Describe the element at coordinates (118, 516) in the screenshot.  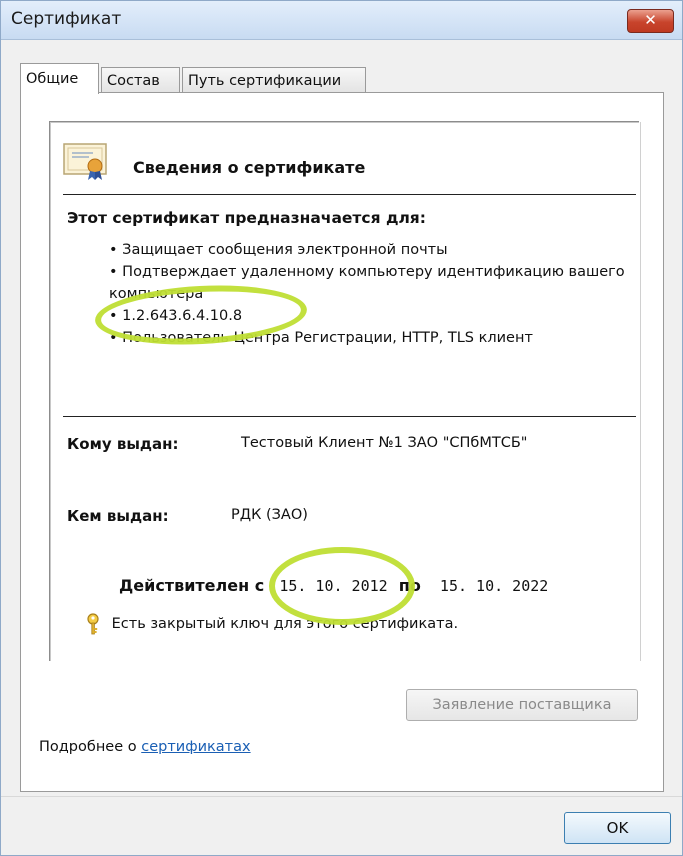
I see `issued-by-label: Кем выдан:` at that location.